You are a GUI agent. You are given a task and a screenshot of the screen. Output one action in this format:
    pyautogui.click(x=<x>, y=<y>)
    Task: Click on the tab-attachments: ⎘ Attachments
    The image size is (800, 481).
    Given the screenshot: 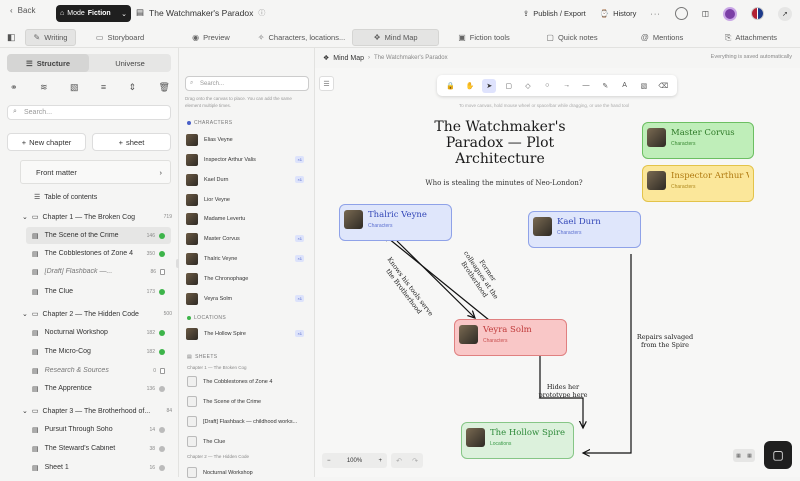 What is the action you would take?
    pyautogui.click(x=751, y=37)
    